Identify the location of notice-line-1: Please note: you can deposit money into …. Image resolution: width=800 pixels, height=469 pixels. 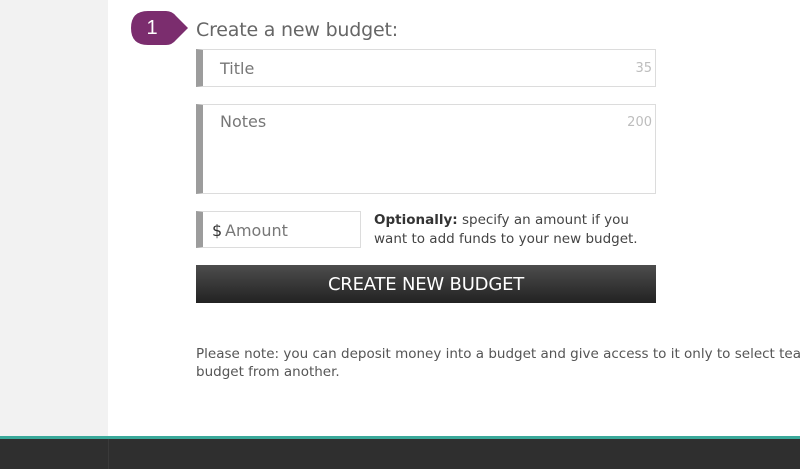
(498, 354).